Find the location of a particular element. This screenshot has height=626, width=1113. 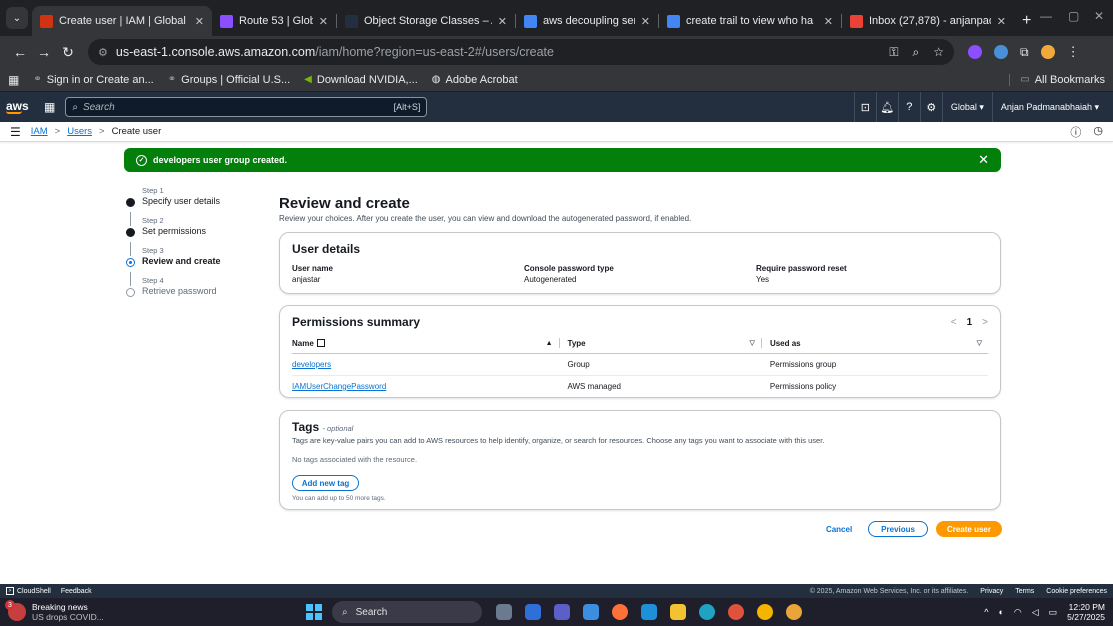

forward-icon: → is located at coordinates (44, 52).